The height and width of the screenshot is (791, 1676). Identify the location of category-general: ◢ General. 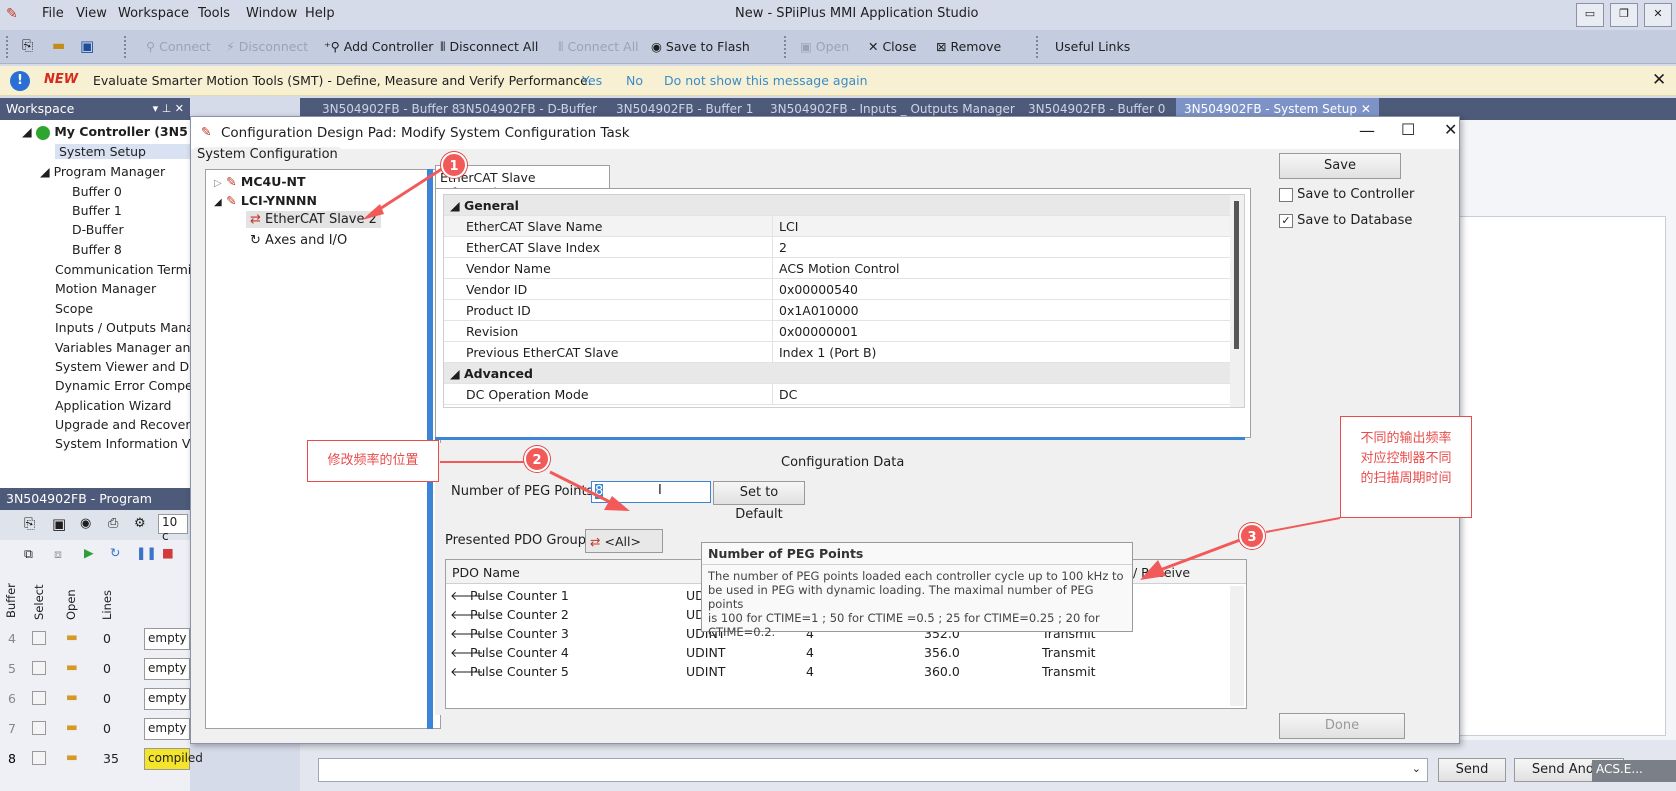
(844, 205).